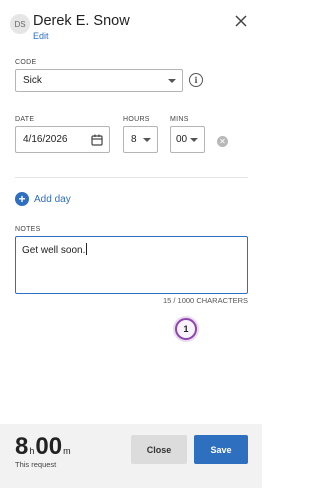 The image size is (320, 488). I want to click on step-badge: 1, so click(186, 329).